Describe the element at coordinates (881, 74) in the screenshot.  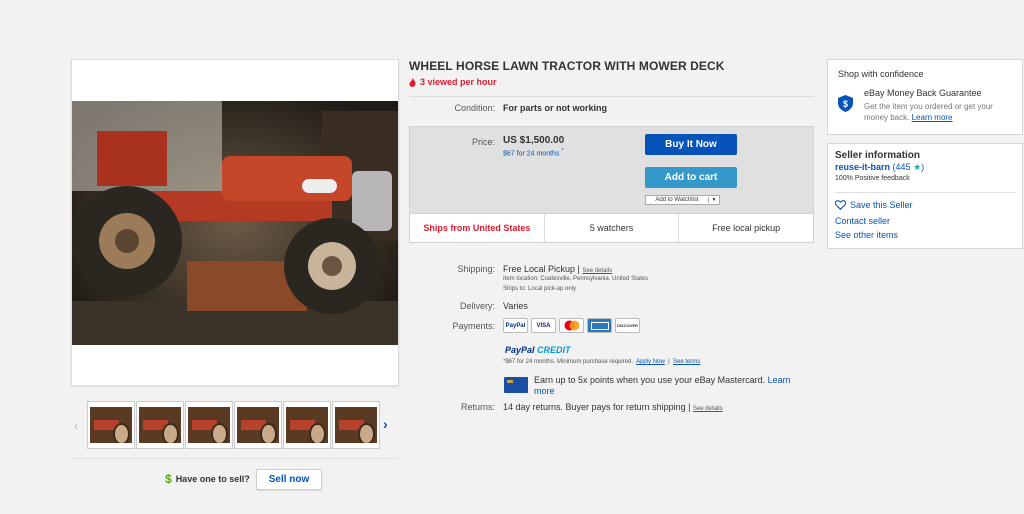
I see `confidence-title: Shop with confidence` at that location.